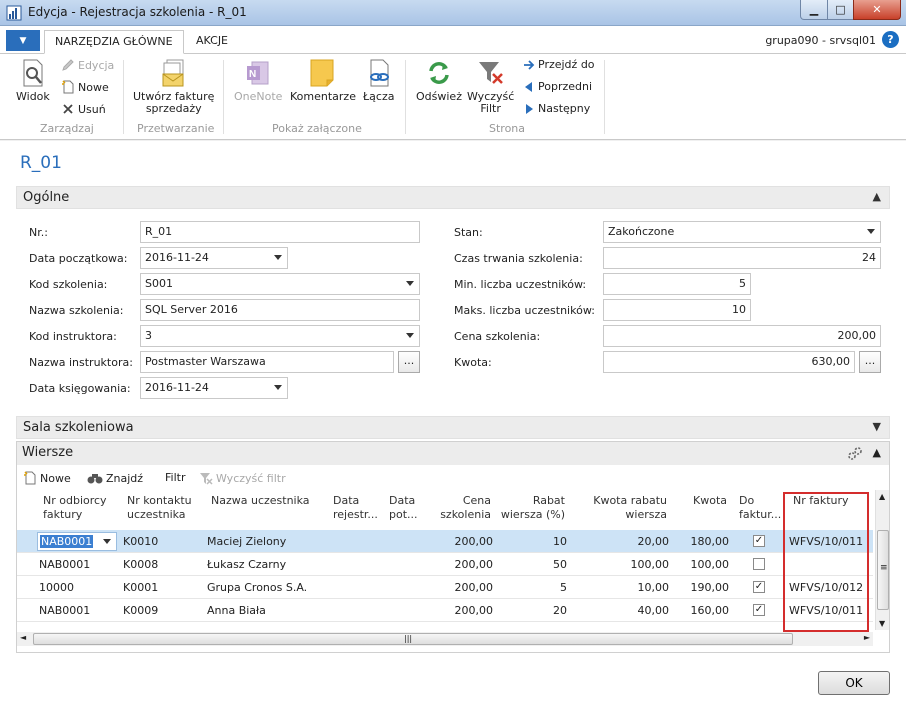 The width and height of the screenshot is (906, 706). What do you see at coordinates (413, 639) in the screenshot?
I see `horizontal-scroll-thumb: |||` at bounding box center [413, 639].